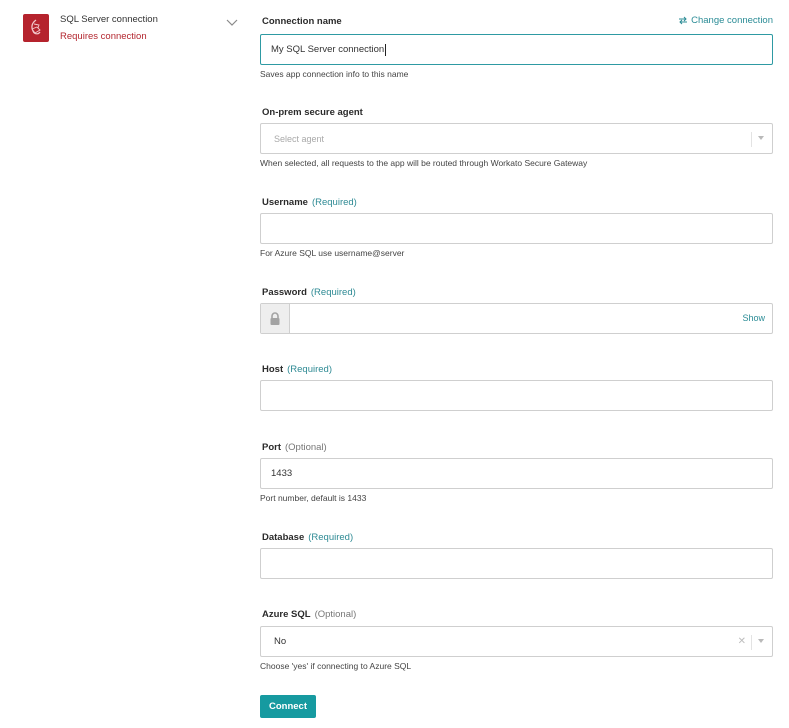 The image size is (789, 728). What do you see at coordinates (725, 20) in the screenshot?
I see `change-connection-link: Change connection` at bounding box center [725, 20].